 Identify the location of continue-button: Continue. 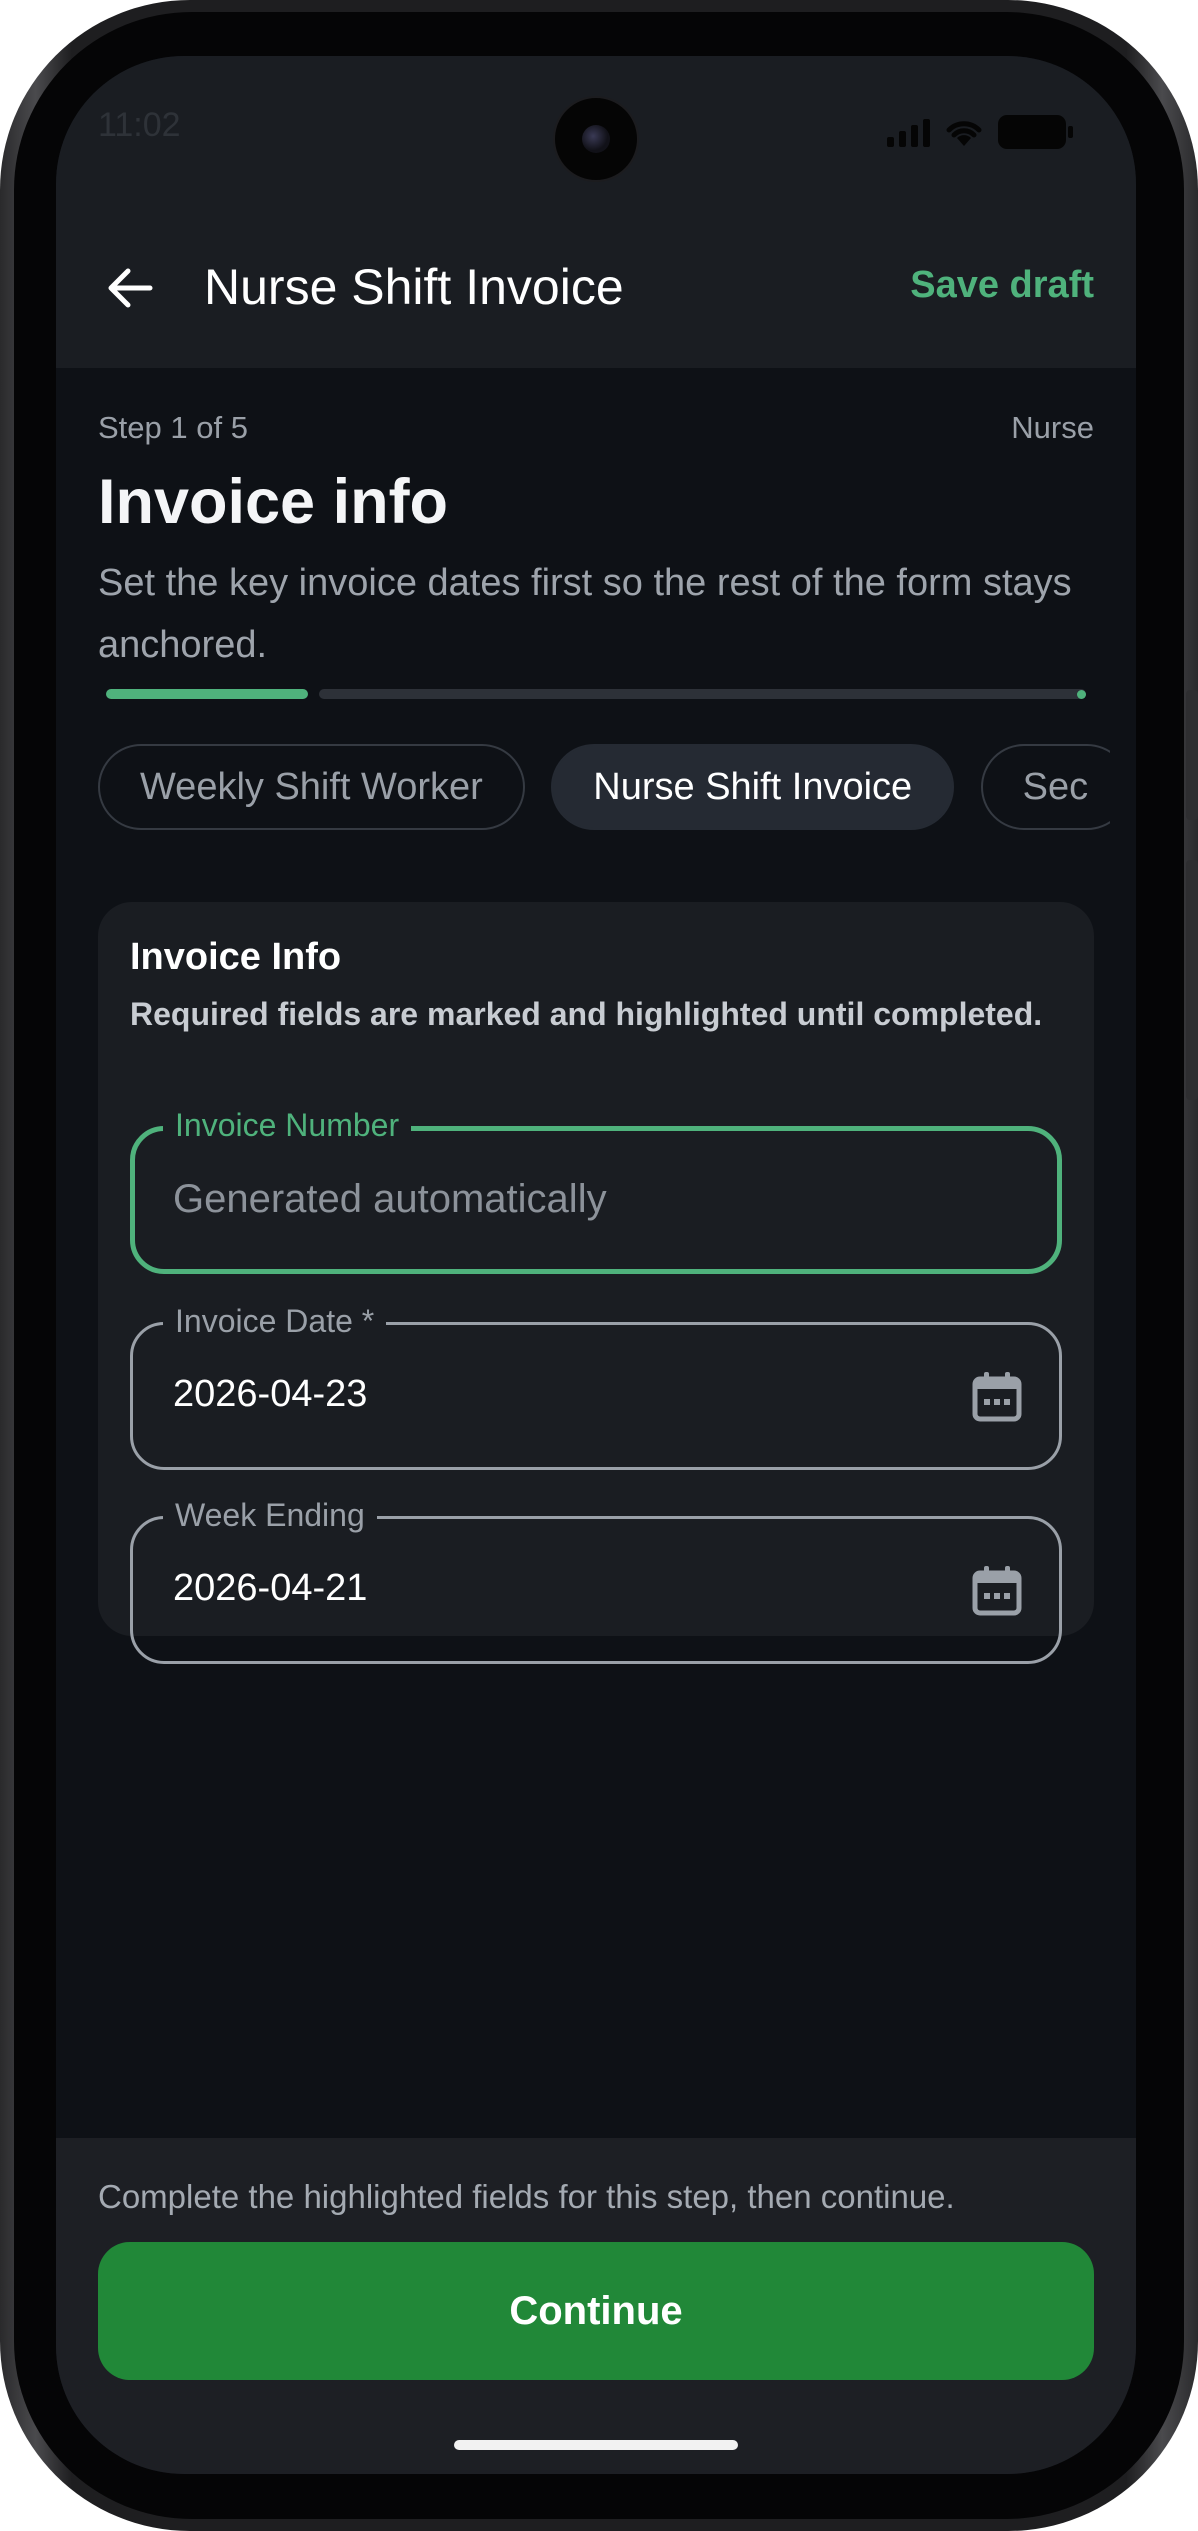
(596, 2311).